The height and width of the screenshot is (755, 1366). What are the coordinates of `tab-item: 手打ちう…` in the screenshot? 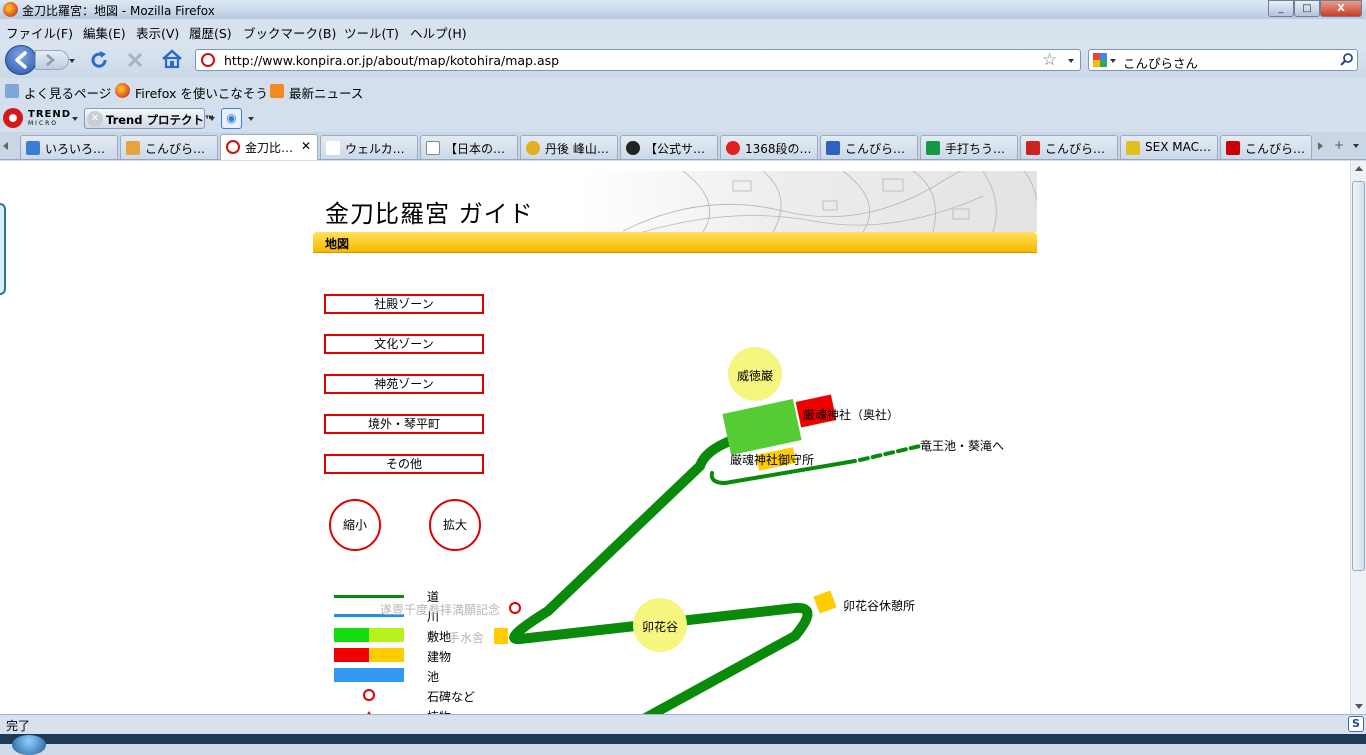 It's located at (969, 147).